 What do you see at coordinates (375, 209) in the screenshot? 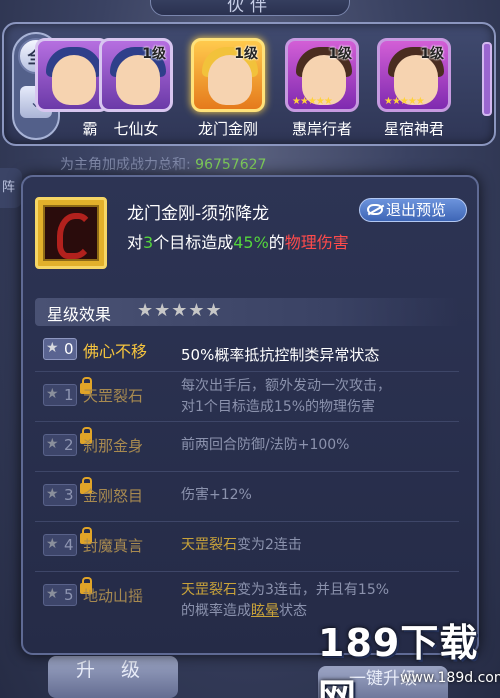
I see `eye-off-icon` at bounding box center [375, 209].